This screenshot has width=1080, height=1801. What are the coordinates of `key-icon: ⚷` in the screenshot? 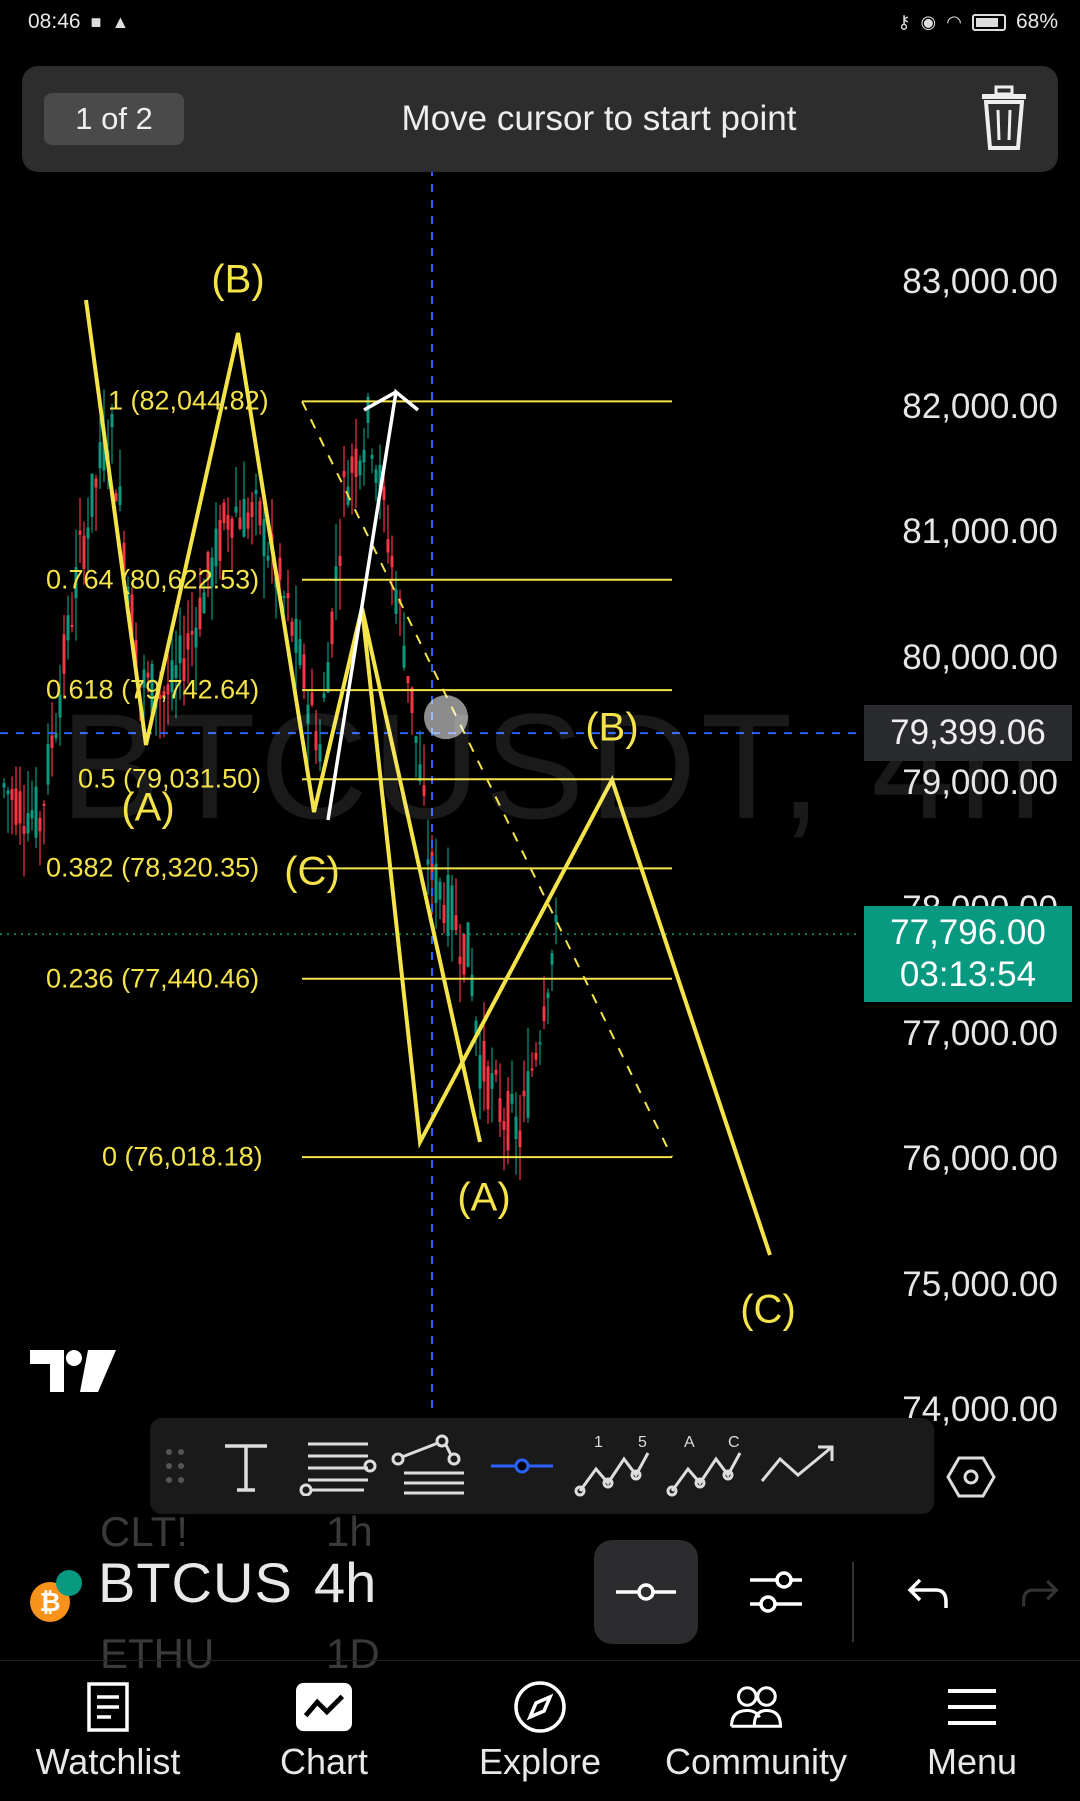 It's located at (904, 21).